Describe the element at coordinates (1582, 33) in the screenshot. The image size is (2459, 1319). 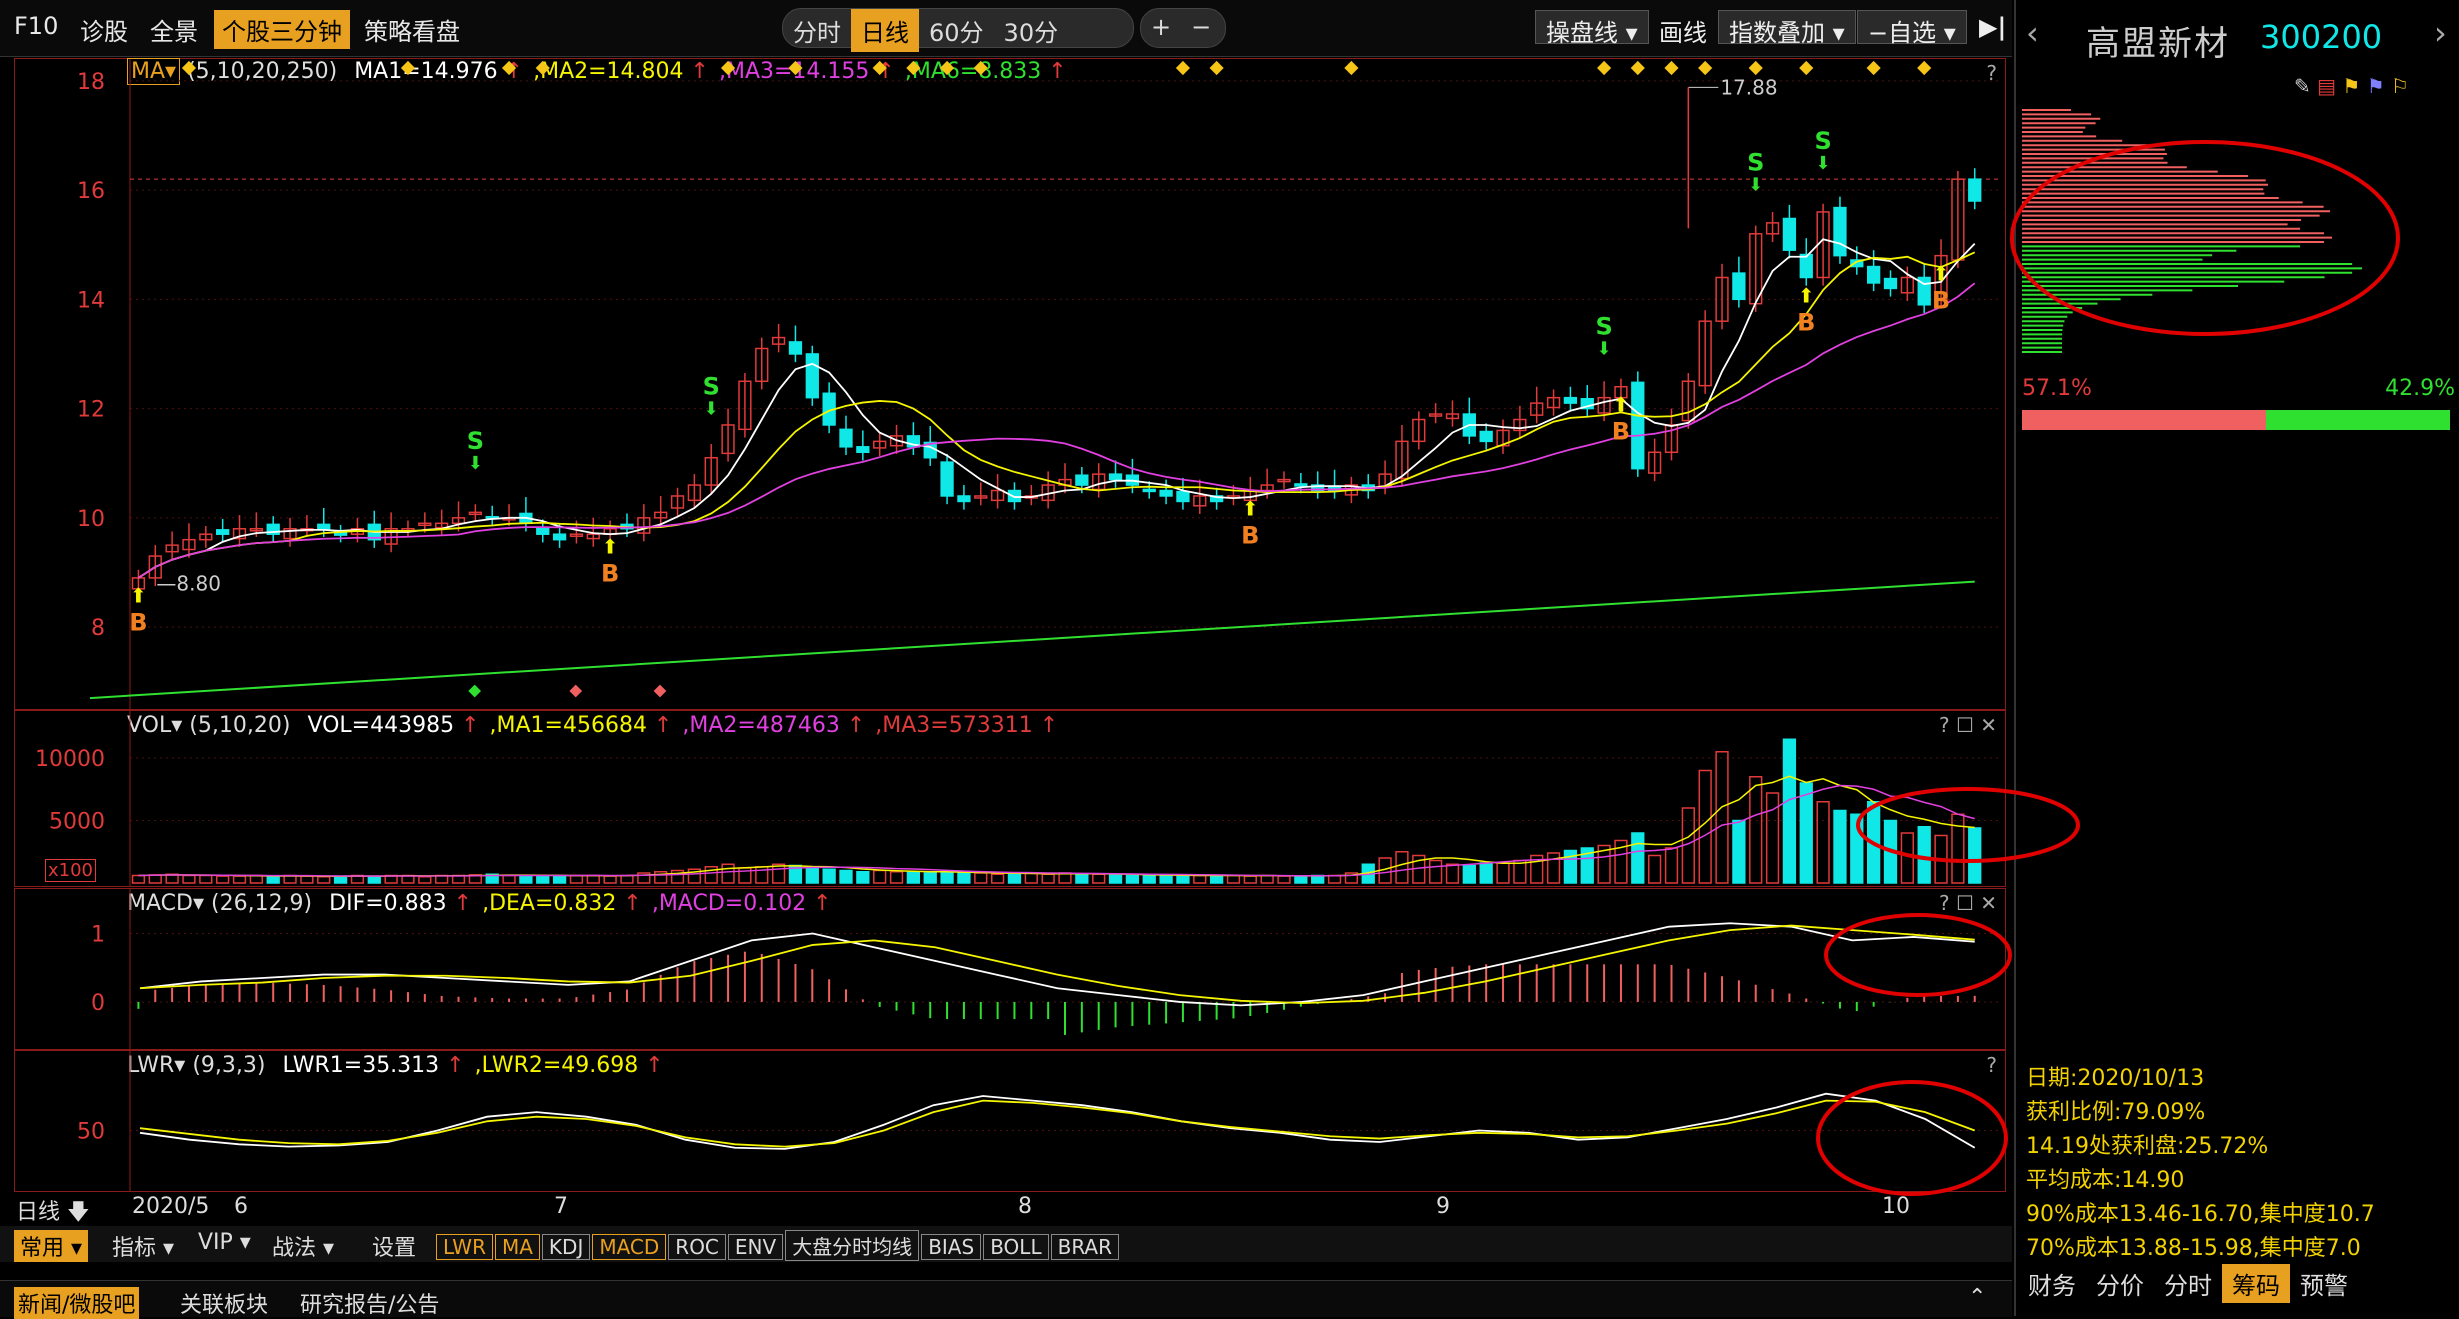
I see `trade-line-label: 操盘线` at that location.